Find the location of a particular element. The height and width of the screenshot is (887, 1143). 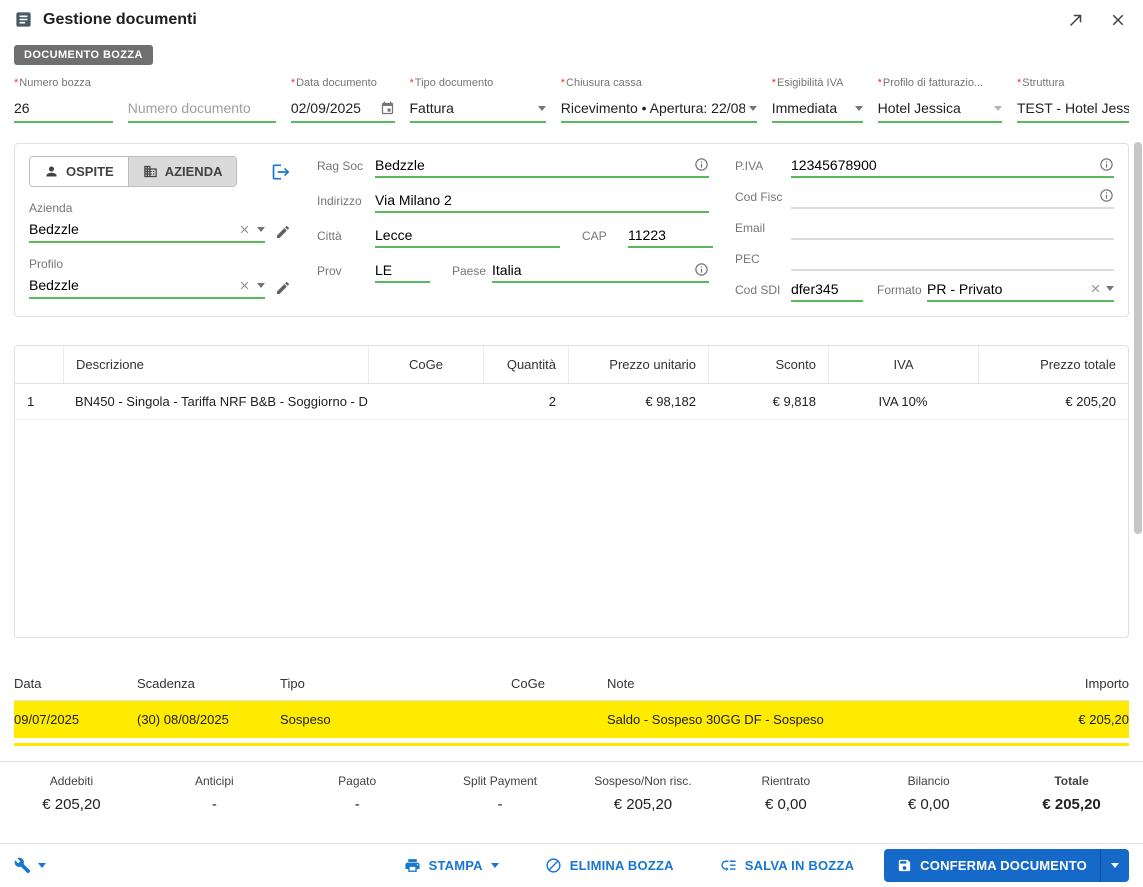

close-icon is located at coordinates (1118, 20).